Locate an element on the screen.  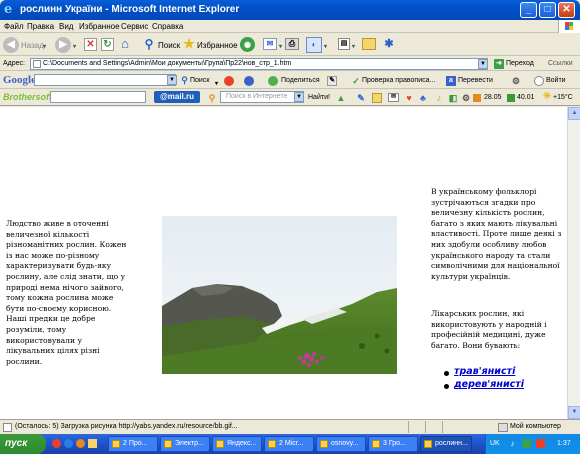
home-icon: ⌂ is located at coordinates (125, 44).